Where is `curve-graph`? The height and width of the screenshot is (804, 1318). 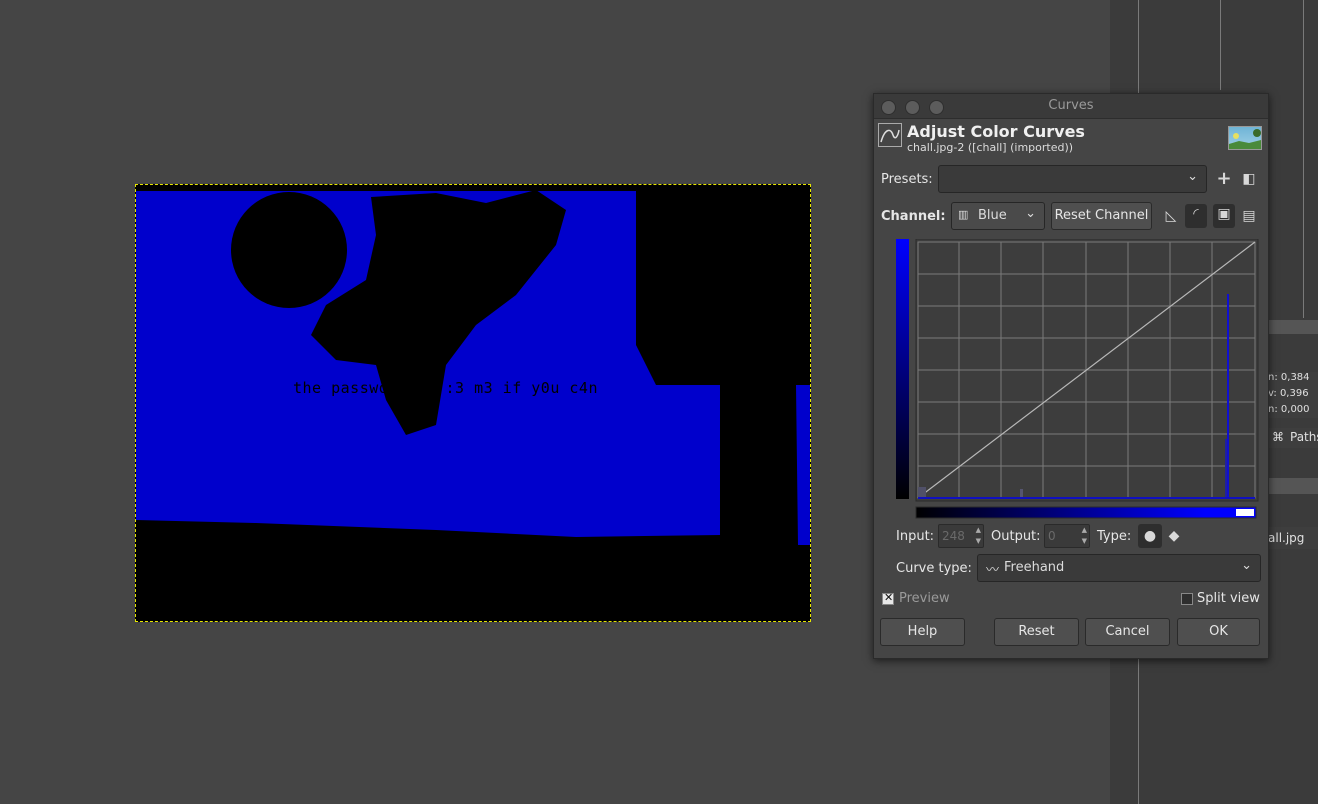
curve-graph is located at coordinates (1079, 379).